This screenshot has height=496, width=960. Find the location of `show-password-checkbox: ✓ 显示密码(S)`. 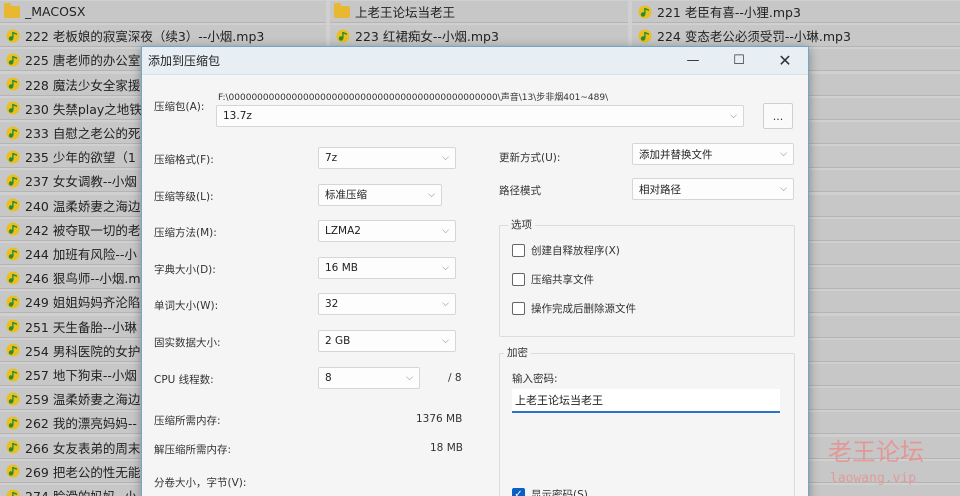

show-password-checkbox: ✓ 显示密码(S) is located at coordinates (550, 491).